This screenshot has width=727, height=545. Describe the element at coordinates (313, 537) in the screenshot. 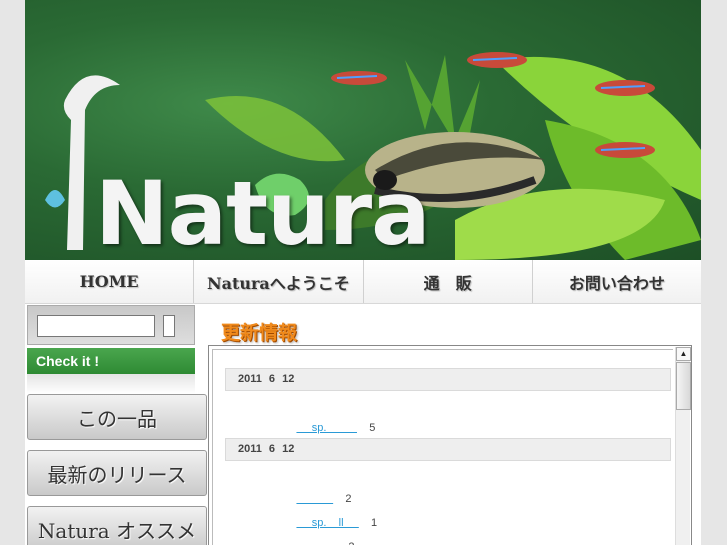

I see `news-item: 2` at that location.